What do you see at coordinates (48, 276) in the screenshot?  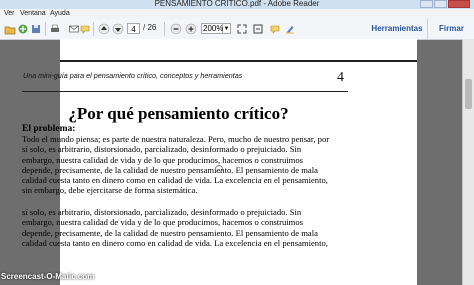 I see `watermark: Screencast-O-Matic.com` at bounding box center [48, 276].